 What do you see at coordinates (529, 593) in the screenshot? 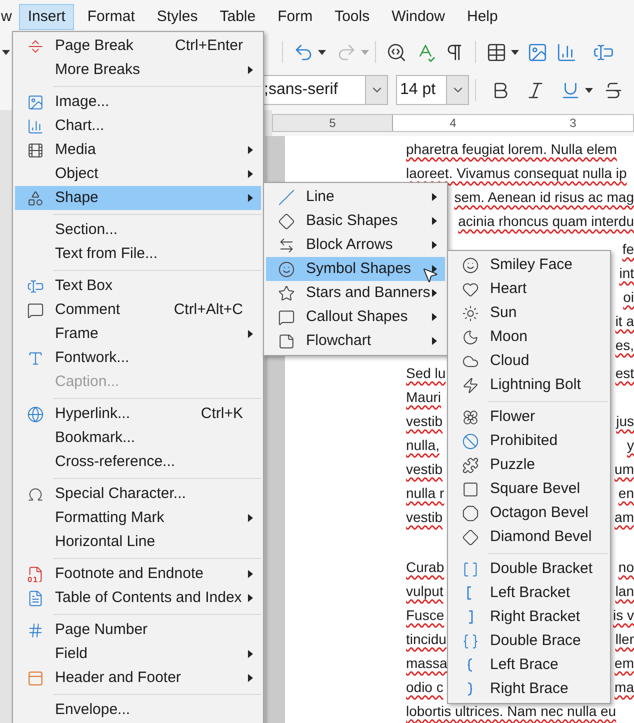
I see `menu-item: Left Bracket` at bounding box center [529, 593].